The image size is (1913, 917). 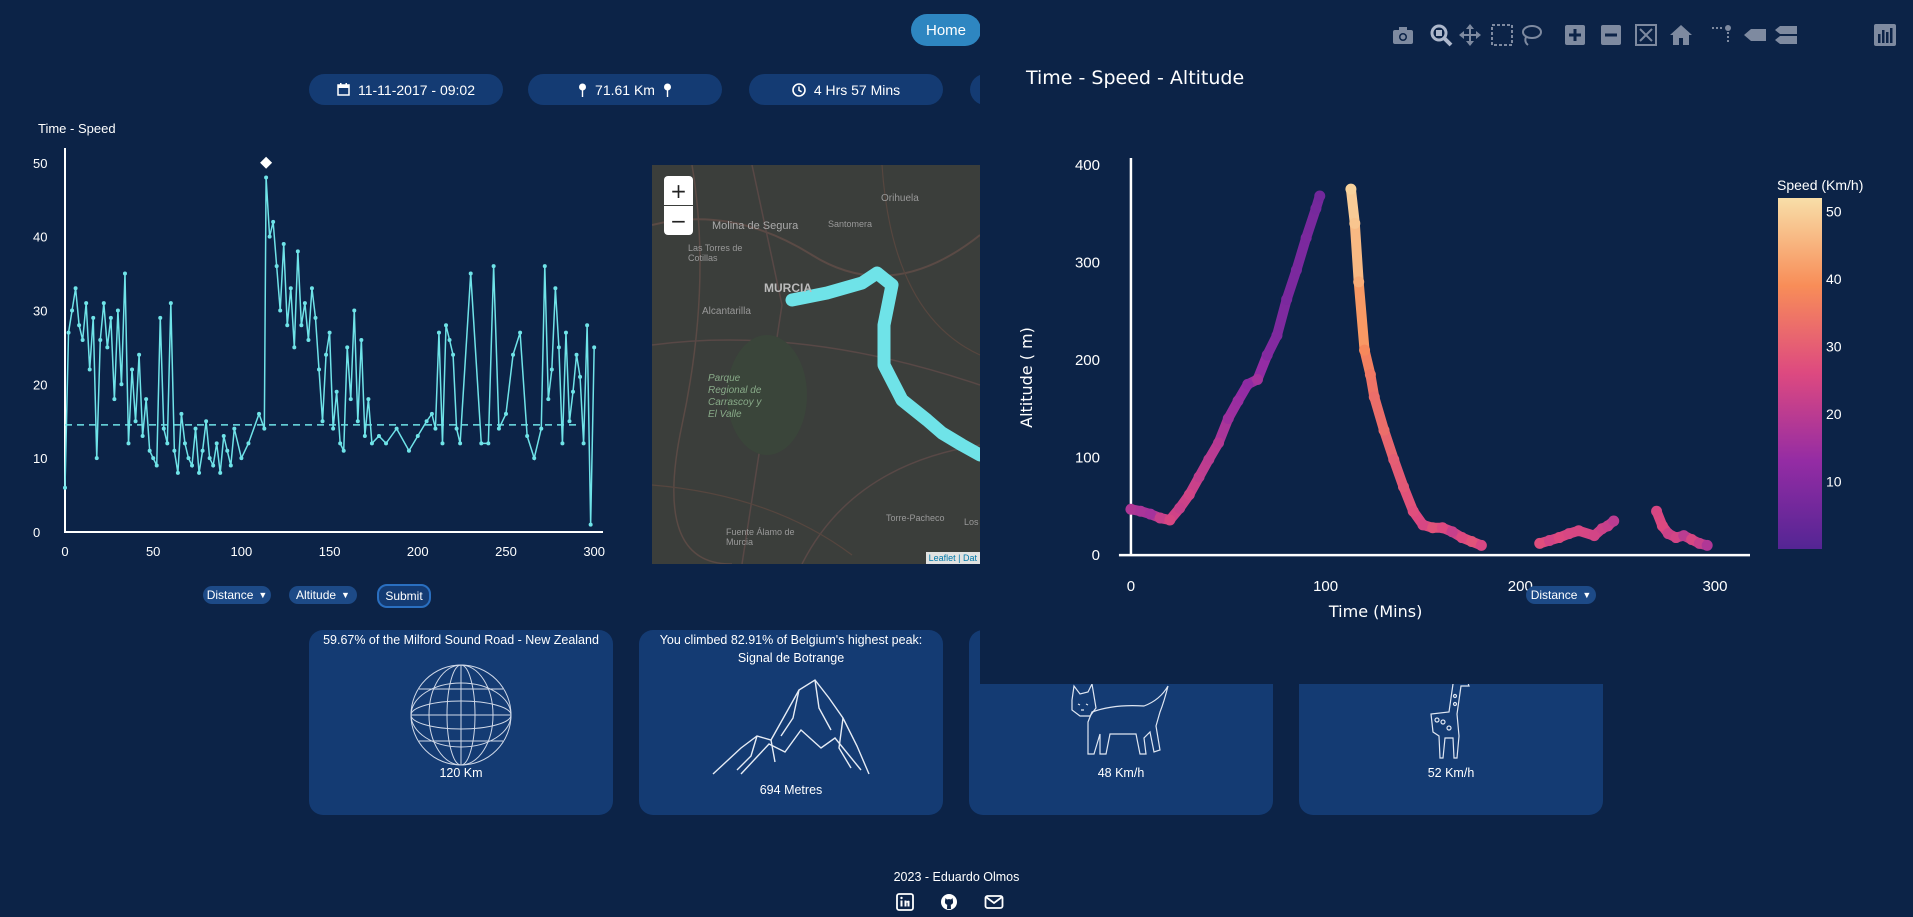 What do you see at coordinates (36, 532) in the screenshot?
I see `y-tick-label: 0` at bounding box center [36, 532].